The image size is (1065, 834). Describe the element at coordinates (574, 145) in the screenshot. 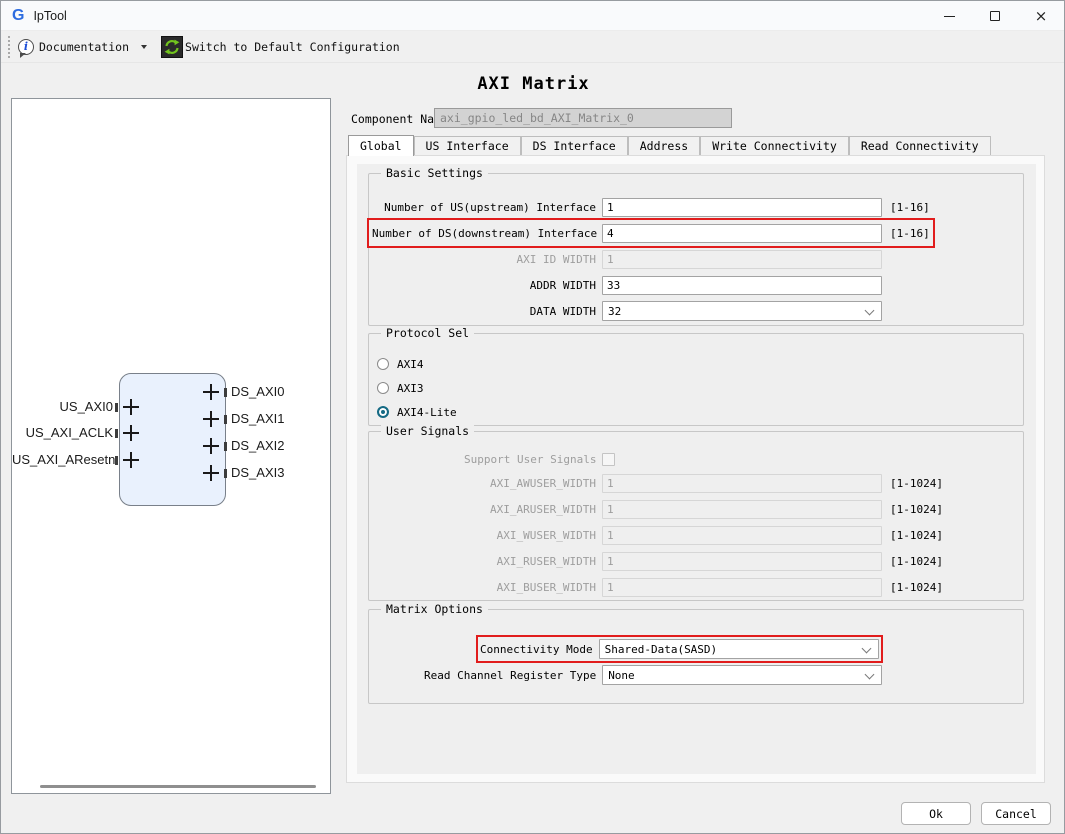

I see `tab-ds-interface: DS Interface` at that location.